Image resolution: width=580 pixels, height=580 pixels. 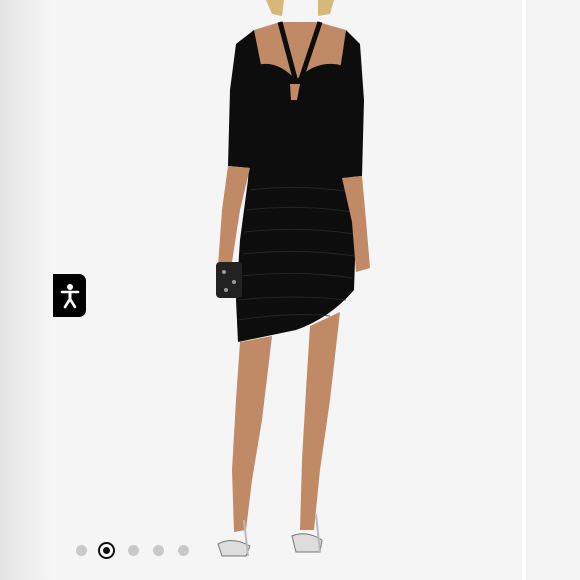 I want to click on carousel-pagination, so click(x=139, y=550).